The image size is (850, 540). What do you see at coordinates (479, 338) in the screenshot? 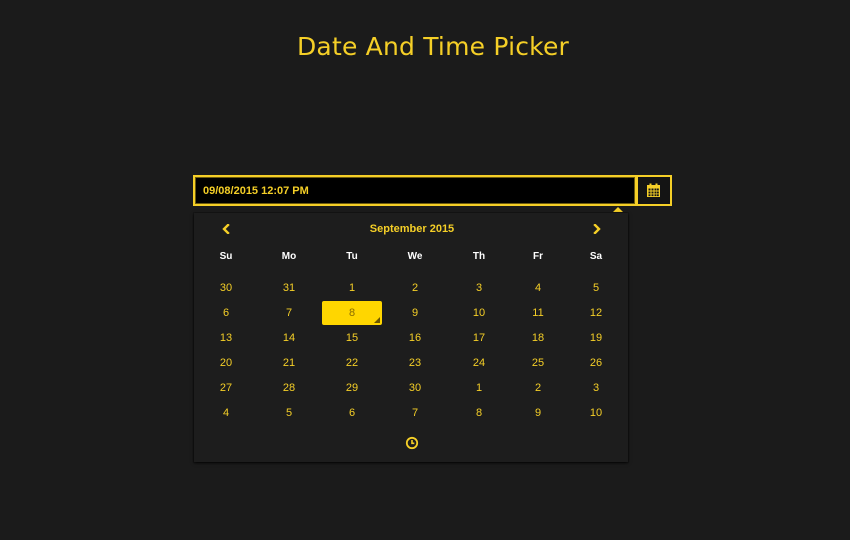
I see `day-cell: 17` at bounding box center [479, 338].